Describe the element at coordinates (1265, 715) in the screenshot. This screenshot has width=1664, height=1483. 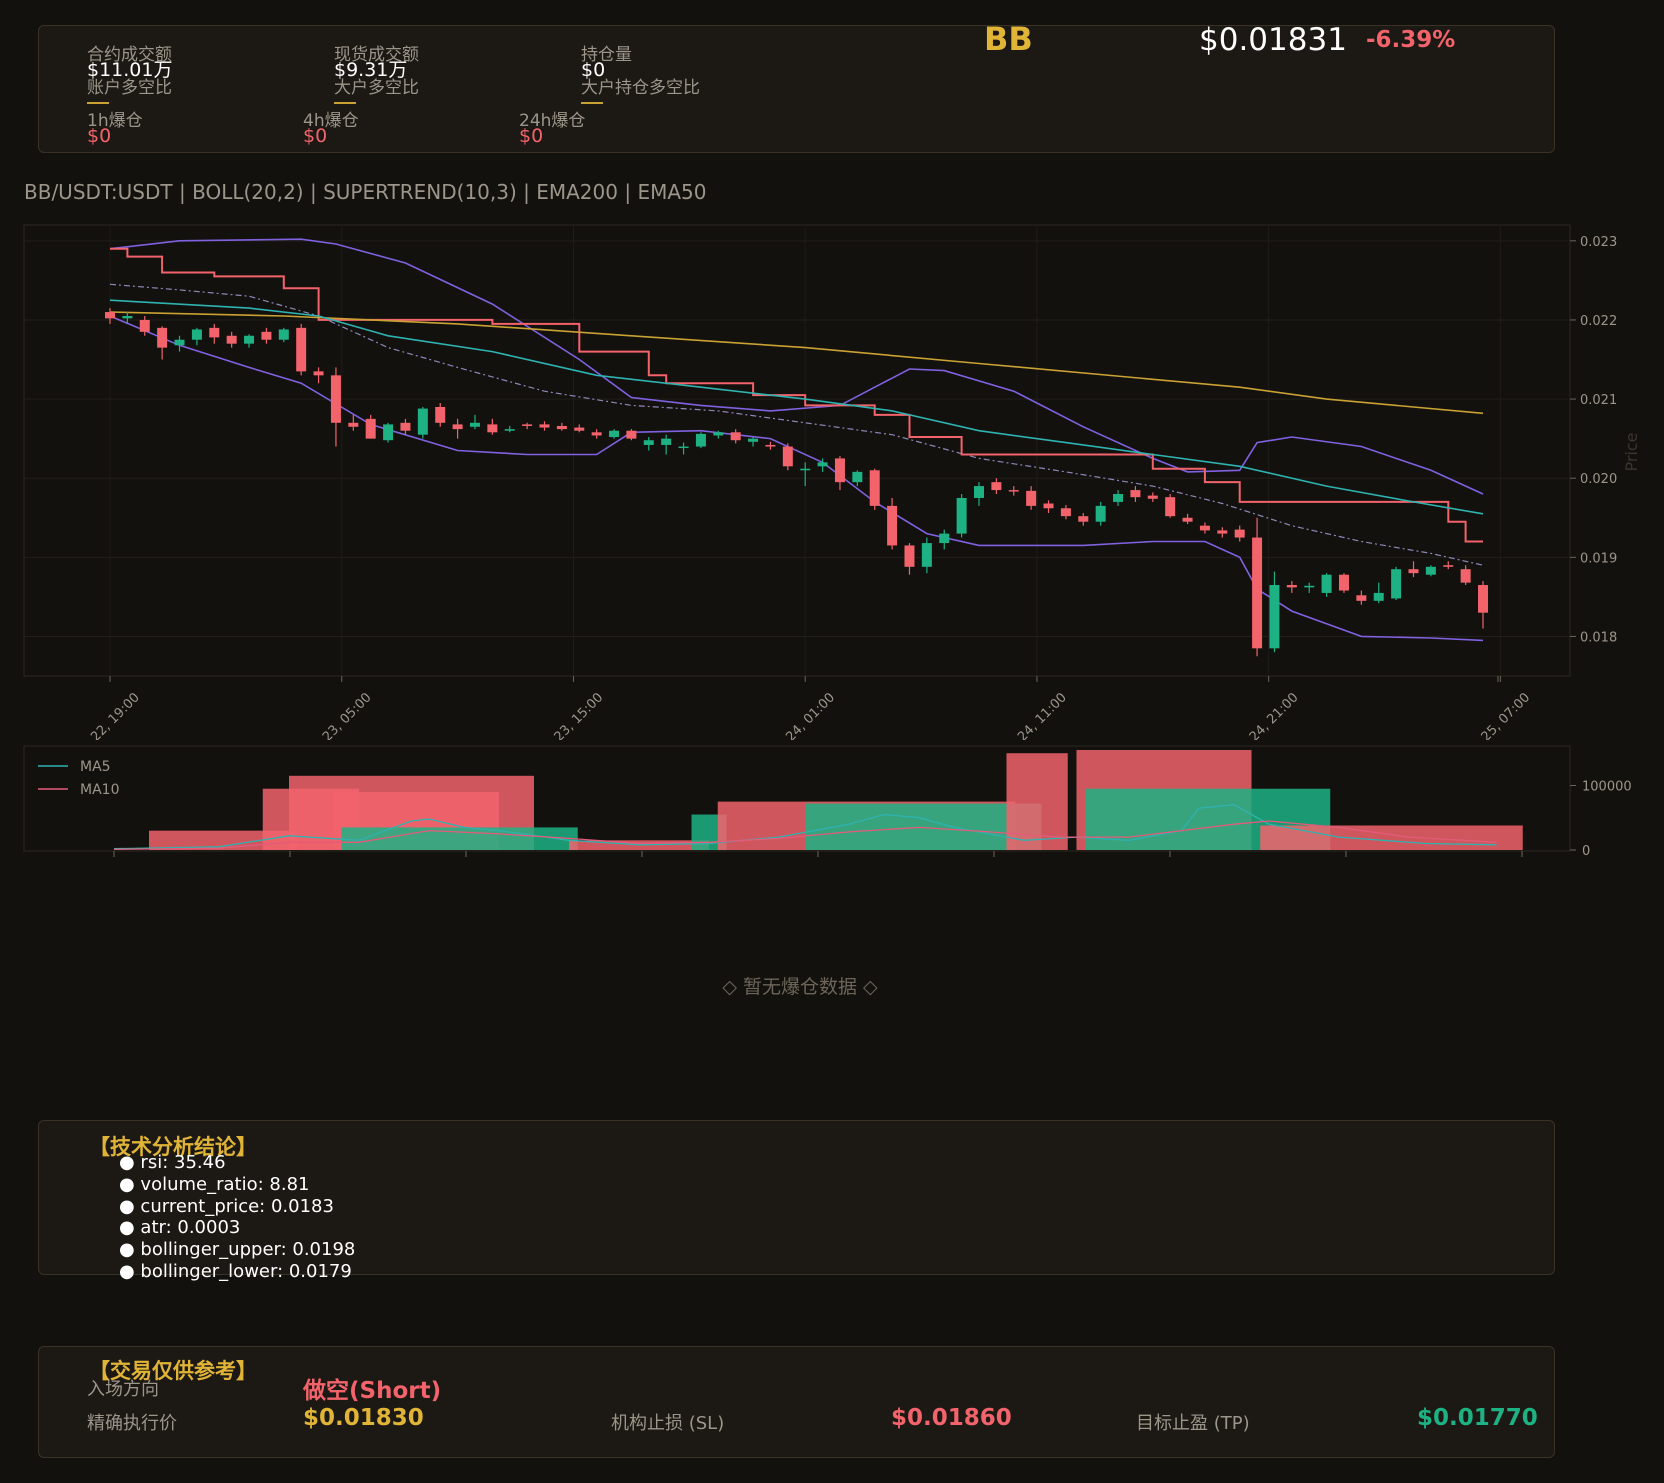
I see `time-tick-label: Jun 24, 21:00` at that location.